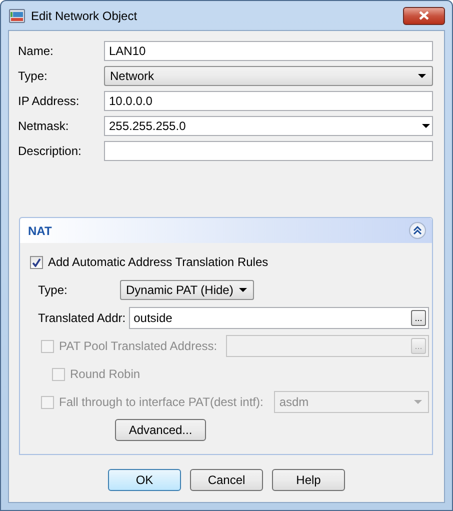 Image resolution: width=453 pixels, height=511 pixels. I want to click on close-button, so click(424, 15).